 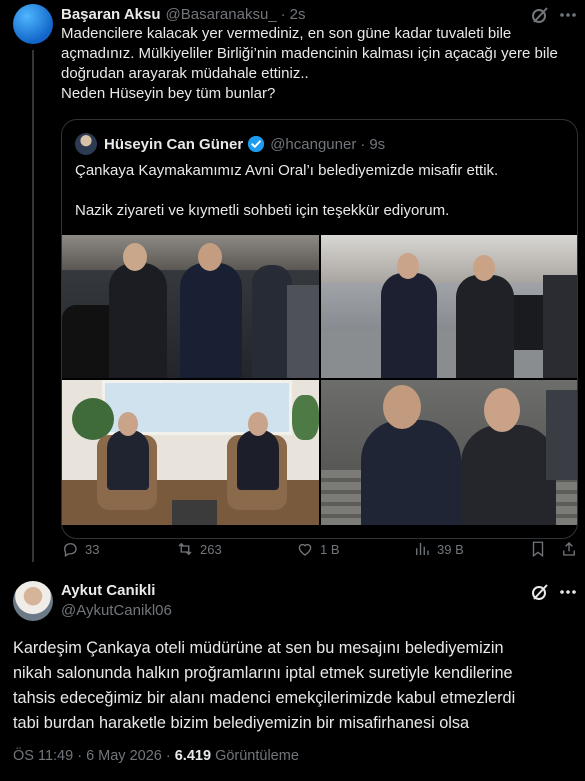 What do you see at coordinates (33, 601) in the screenshot?
I see `avatar-aykut` at bounding box center [33, 601].